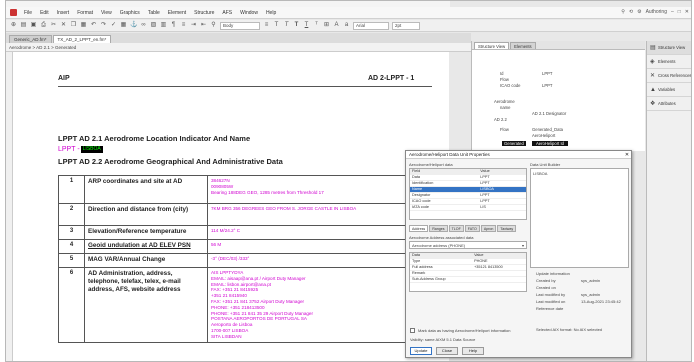  Describe the element at coordinates (523, 45) in the screenshot. I see `tab-elements: Elements` at that location.